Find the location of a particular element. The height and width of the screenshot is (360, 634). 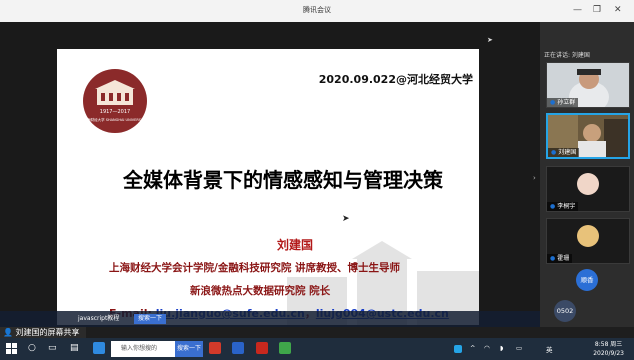

pdf-app-icon is located at coordinates (215, 348).